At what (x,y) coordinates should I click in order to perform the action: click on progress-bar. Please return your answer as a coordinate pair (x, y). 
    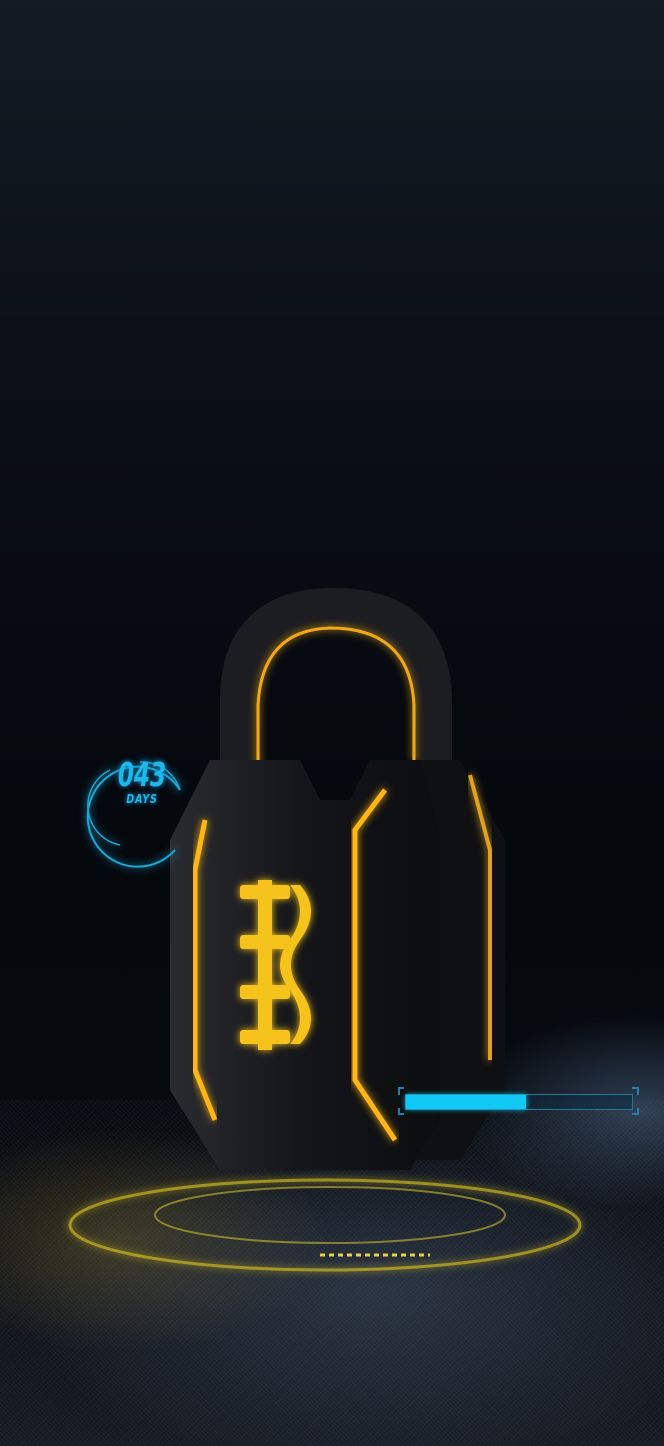
    Looking at the image, I should click on (519, 1102).